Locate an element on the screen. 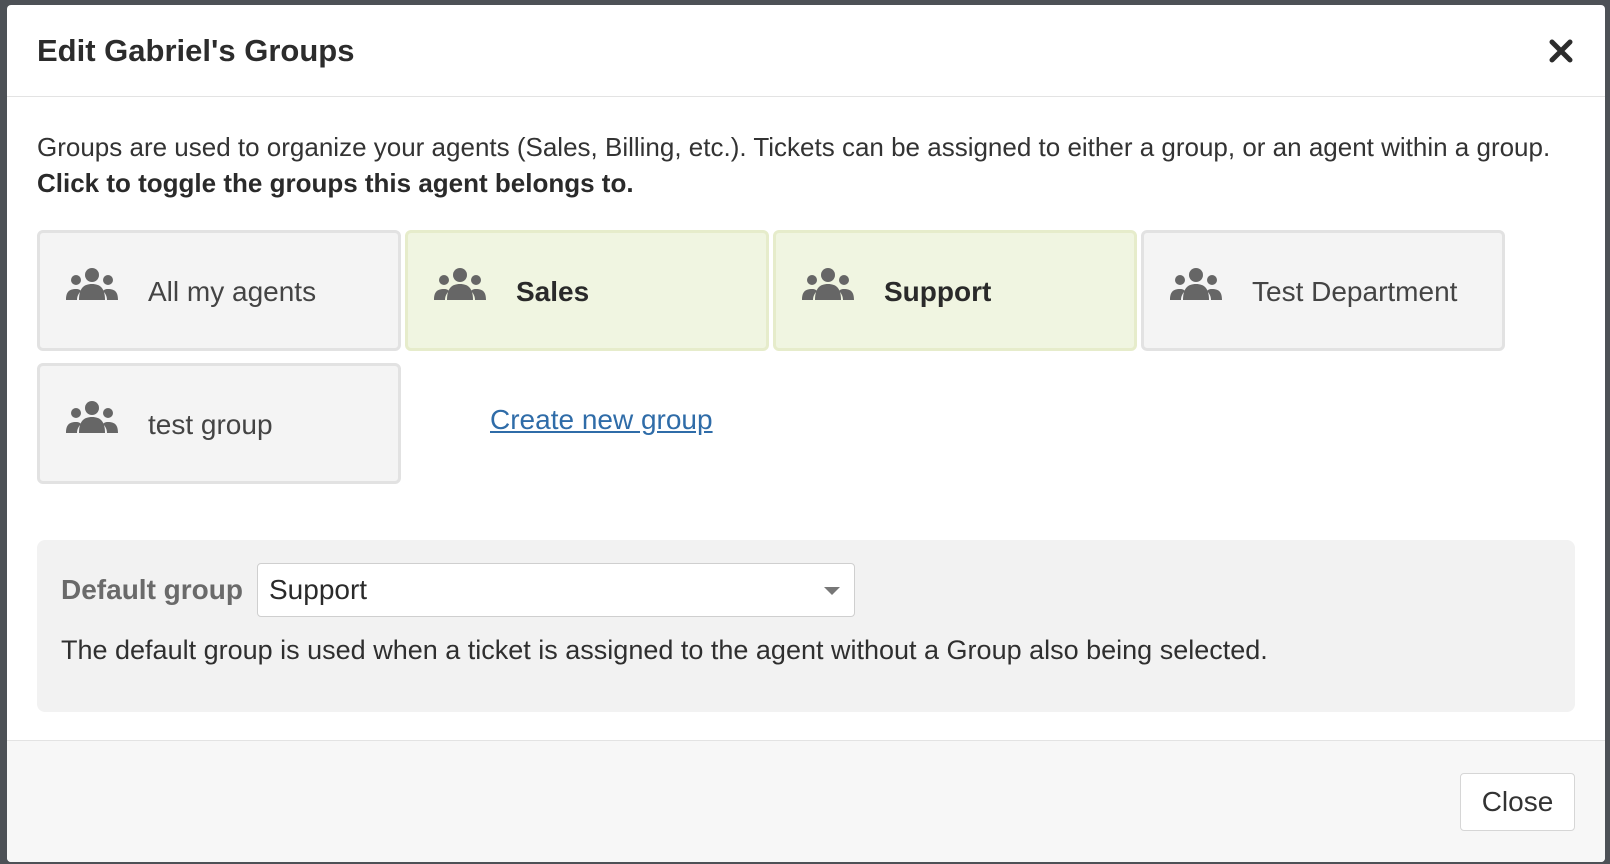 The image size is (1610, 864). group-card-test-department: Test Department is located at coordinates (1323, 290).